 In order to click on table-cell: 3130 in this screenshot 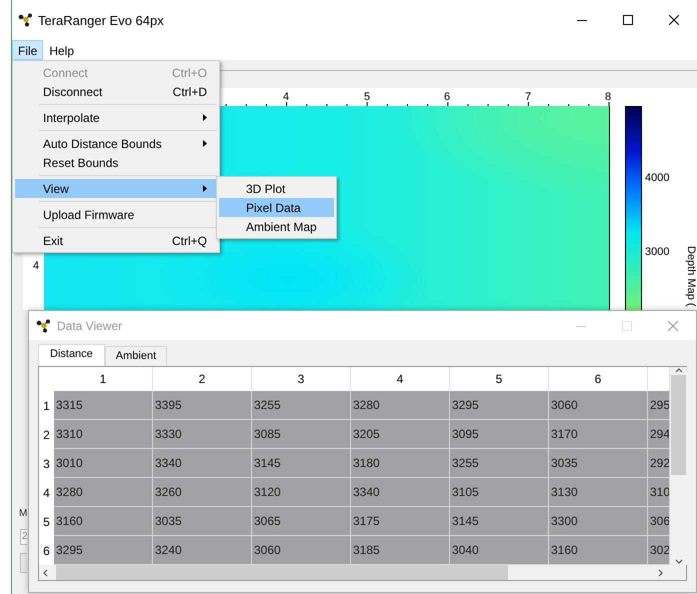, I will do `click(598, 492)`.